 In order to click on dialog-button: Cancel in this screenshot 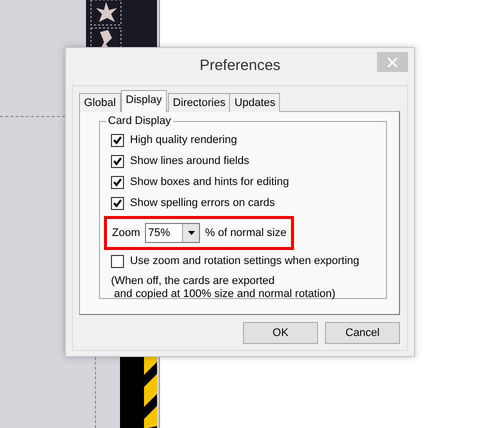, I will do `click(362, 333)`.